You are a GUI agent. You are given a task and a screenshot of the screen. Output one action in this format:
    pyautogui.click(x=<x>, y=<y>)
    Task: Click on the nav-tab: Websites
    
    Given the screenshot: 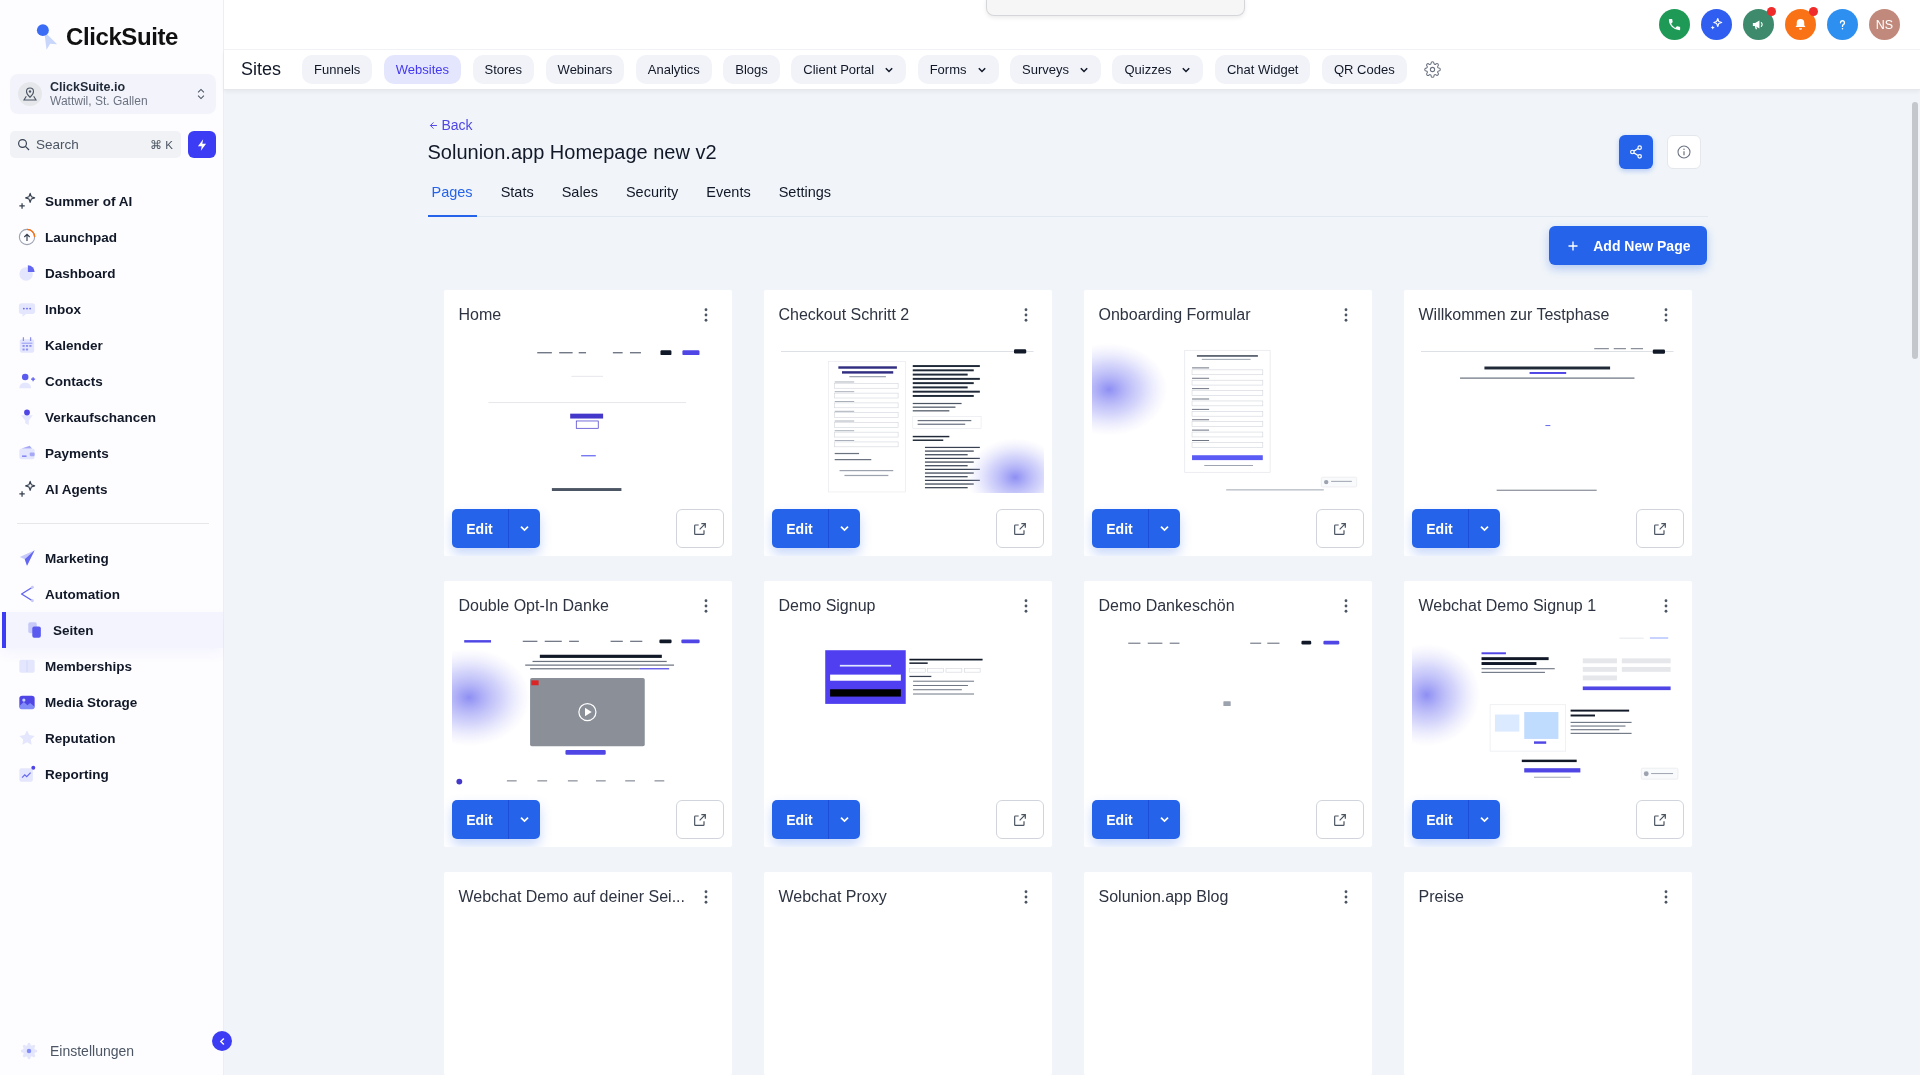 What is the action you would take?
    pyautogui.click(x=422, y=69)
    